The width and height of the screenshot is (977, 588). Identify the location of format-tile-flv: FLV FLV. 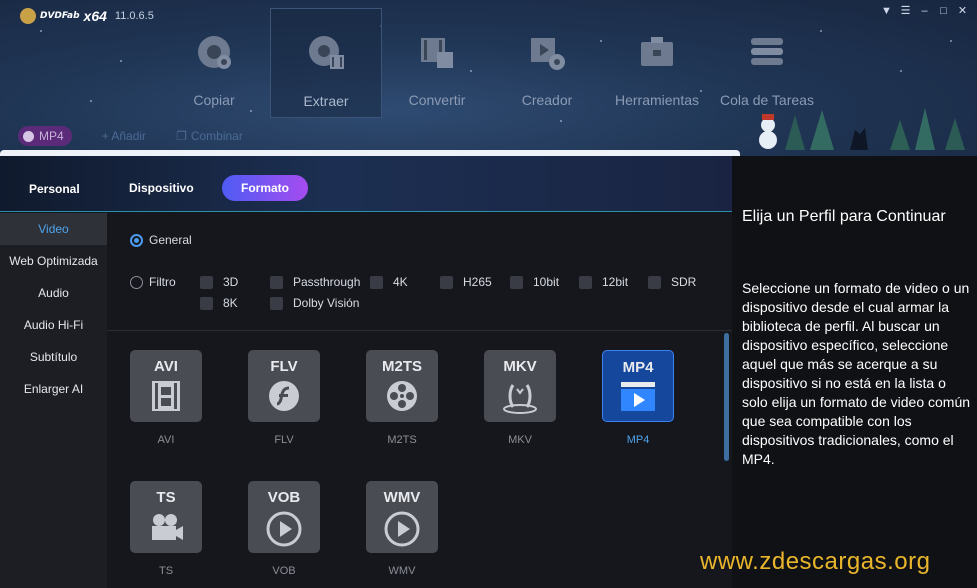
(284, 398).